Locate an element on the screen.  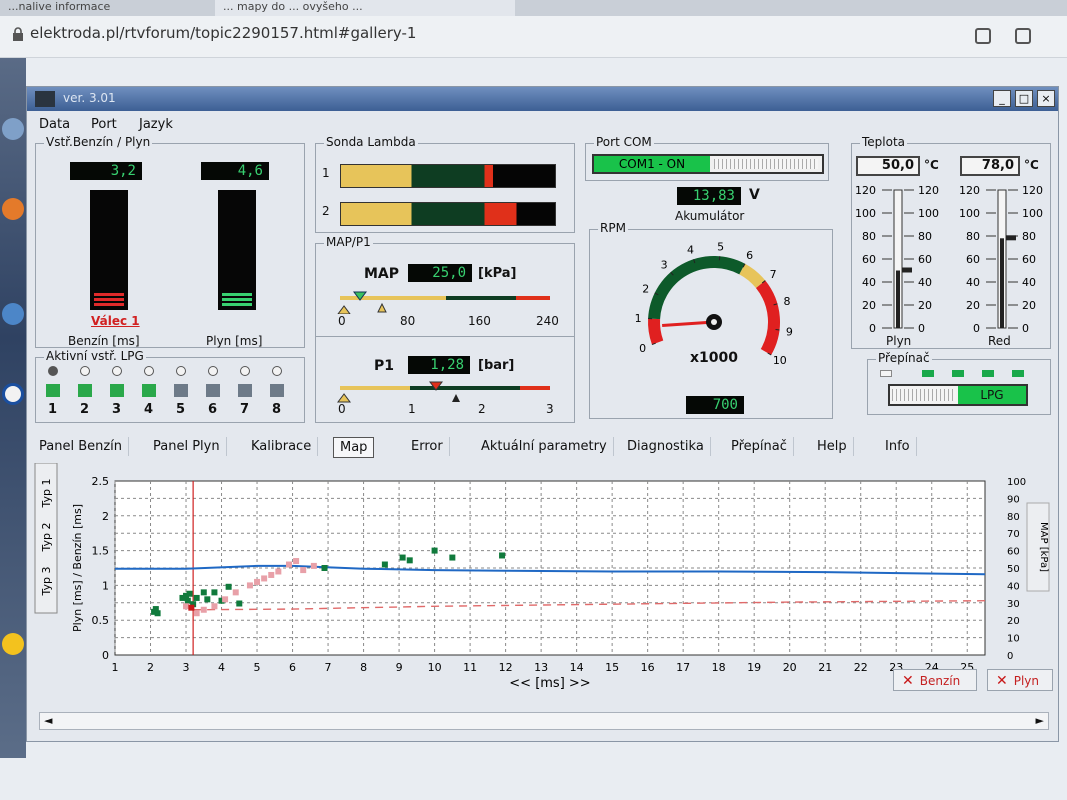
x-tick-label: 10 is located at coordinates (435, 667).